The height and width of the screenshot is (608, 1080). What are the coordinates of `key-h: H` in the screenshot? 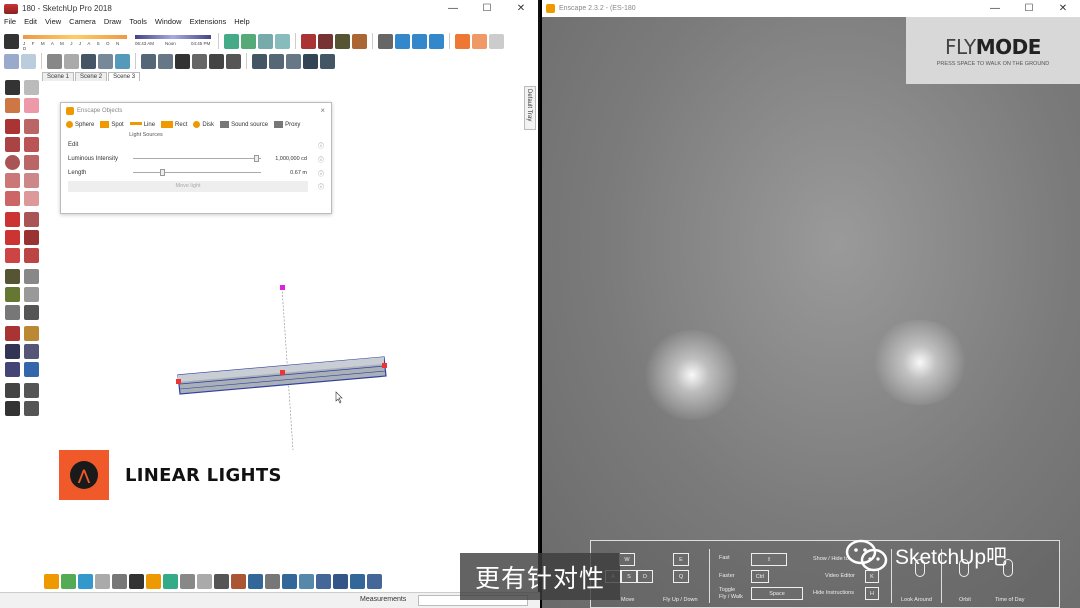 It's located at (872, 593).